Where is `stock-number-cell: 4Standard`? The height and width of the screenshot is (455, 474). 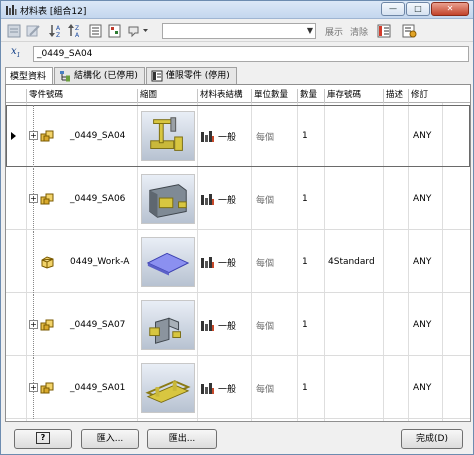
stock-number-cell: 4Standard is located at coordinates (351, 262).